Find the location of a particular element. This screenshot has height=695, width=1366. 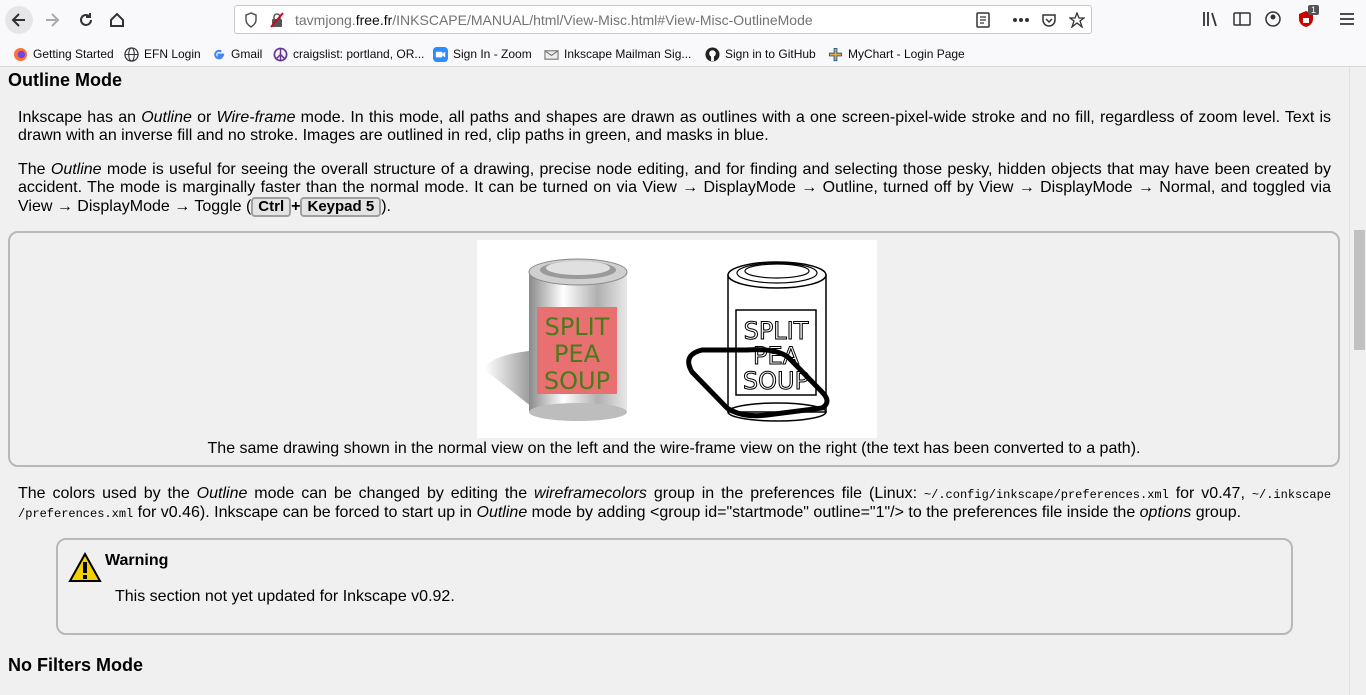

notification-badge: 1 is located at coordinates (1314, 10).